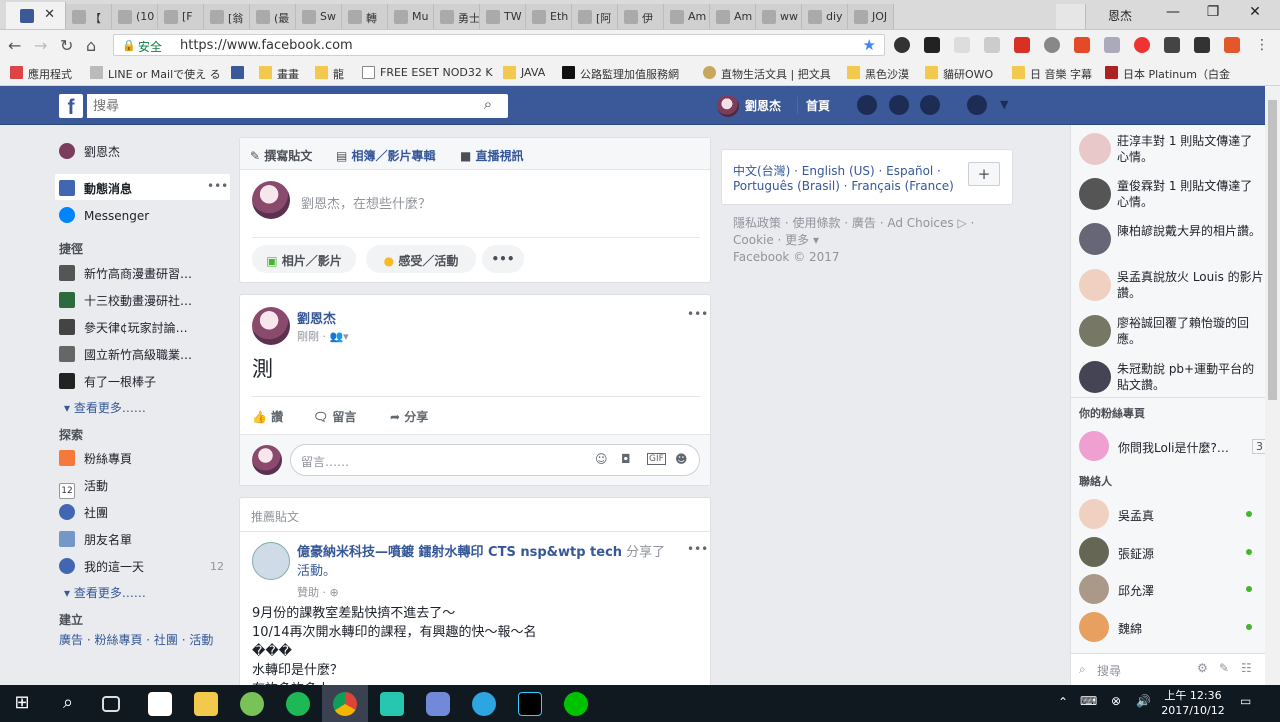  Describe the element at coordinates (853, 240) in the screenshot. I see `footer-line2: Cookie · 更多 ▾` at that location.